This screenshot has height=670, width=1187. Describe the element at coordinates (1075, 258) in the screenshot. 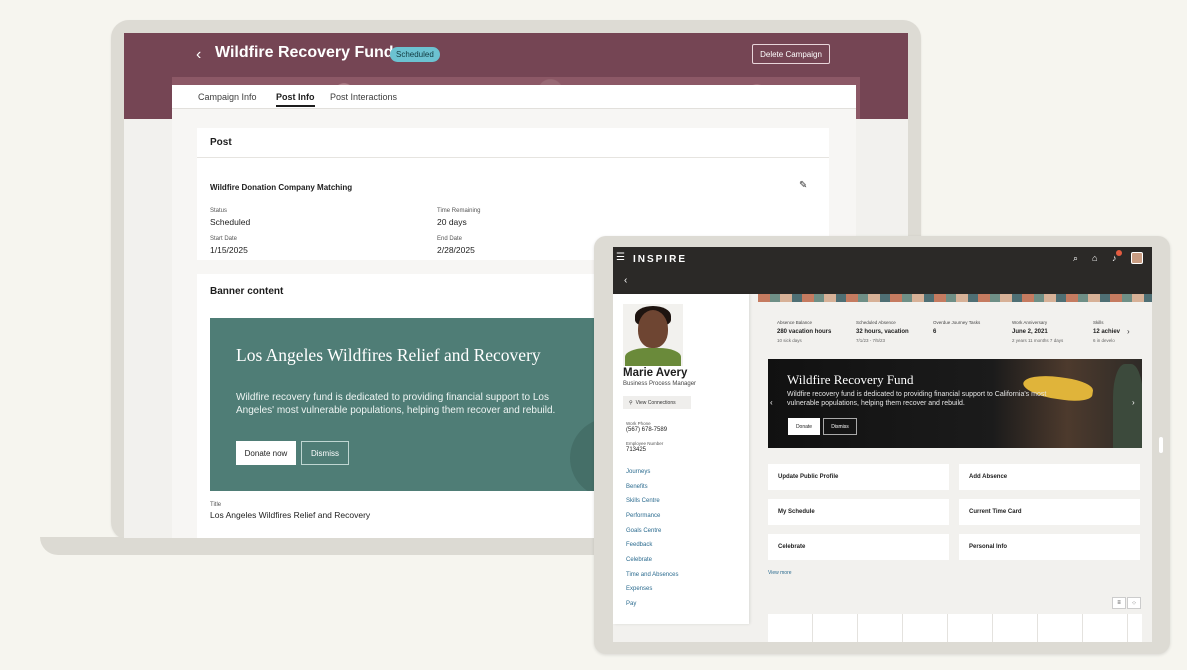

I see `search-icon: ⌕` at that location.